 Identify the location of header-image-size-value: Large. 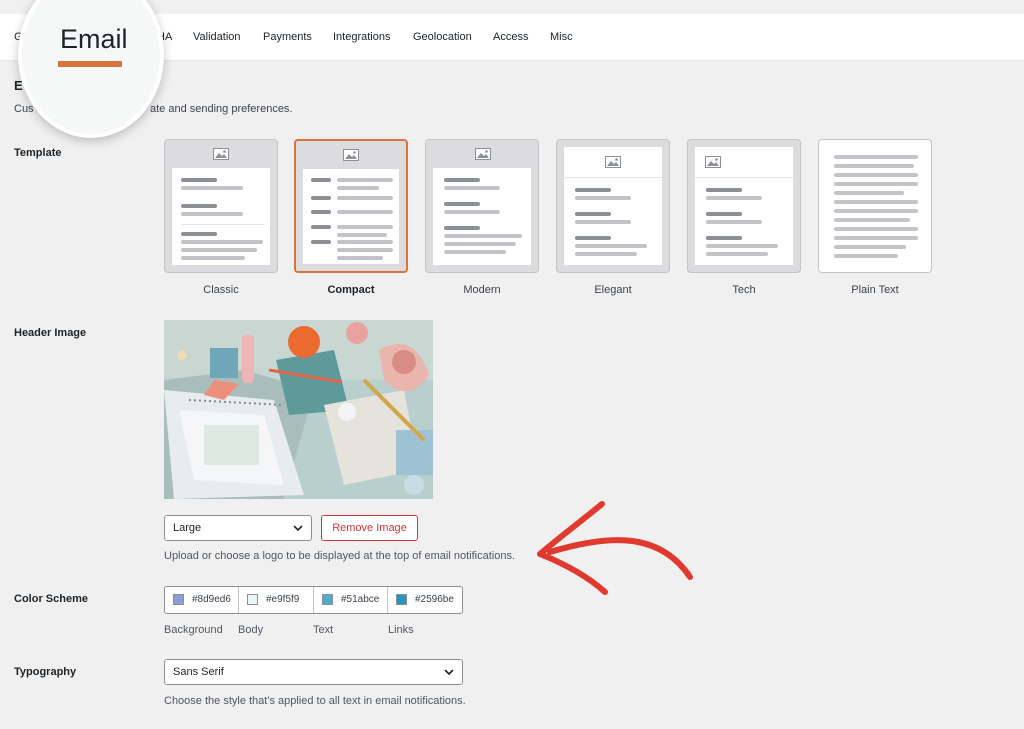
(187, 528).